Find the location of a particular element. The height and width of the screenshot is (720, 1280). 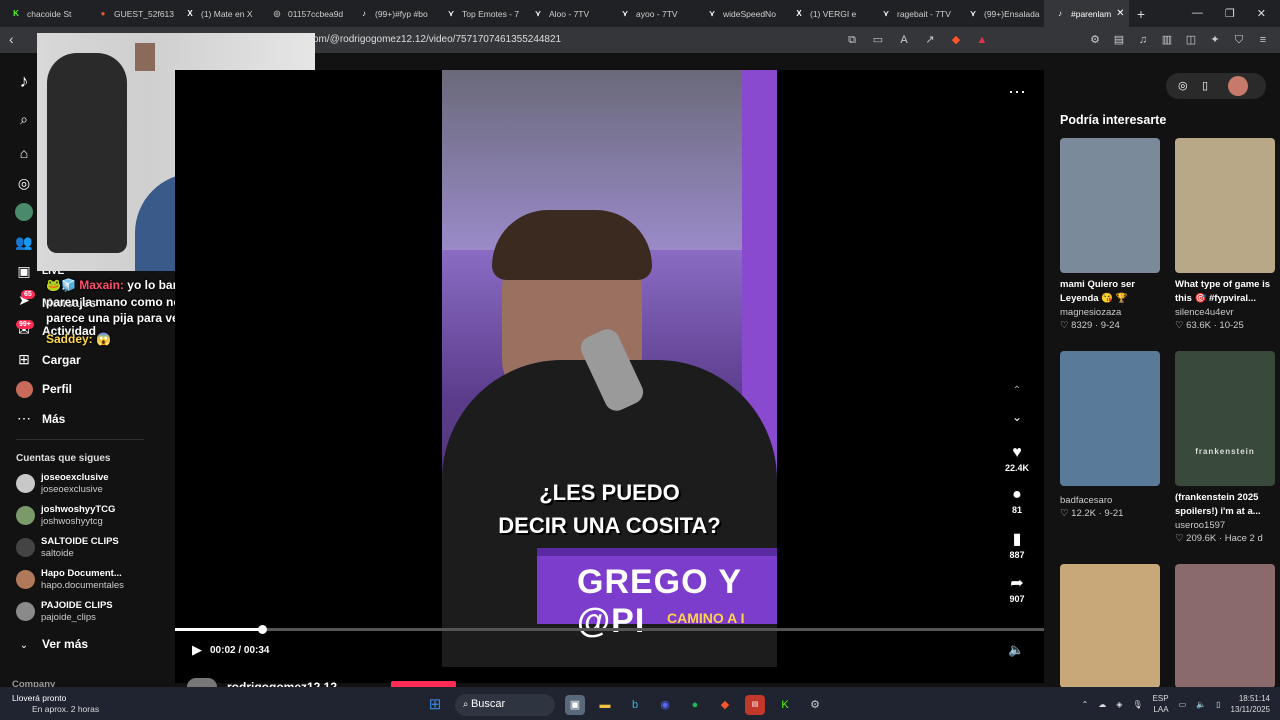

author-avatar is located at coordinates (202, 682).